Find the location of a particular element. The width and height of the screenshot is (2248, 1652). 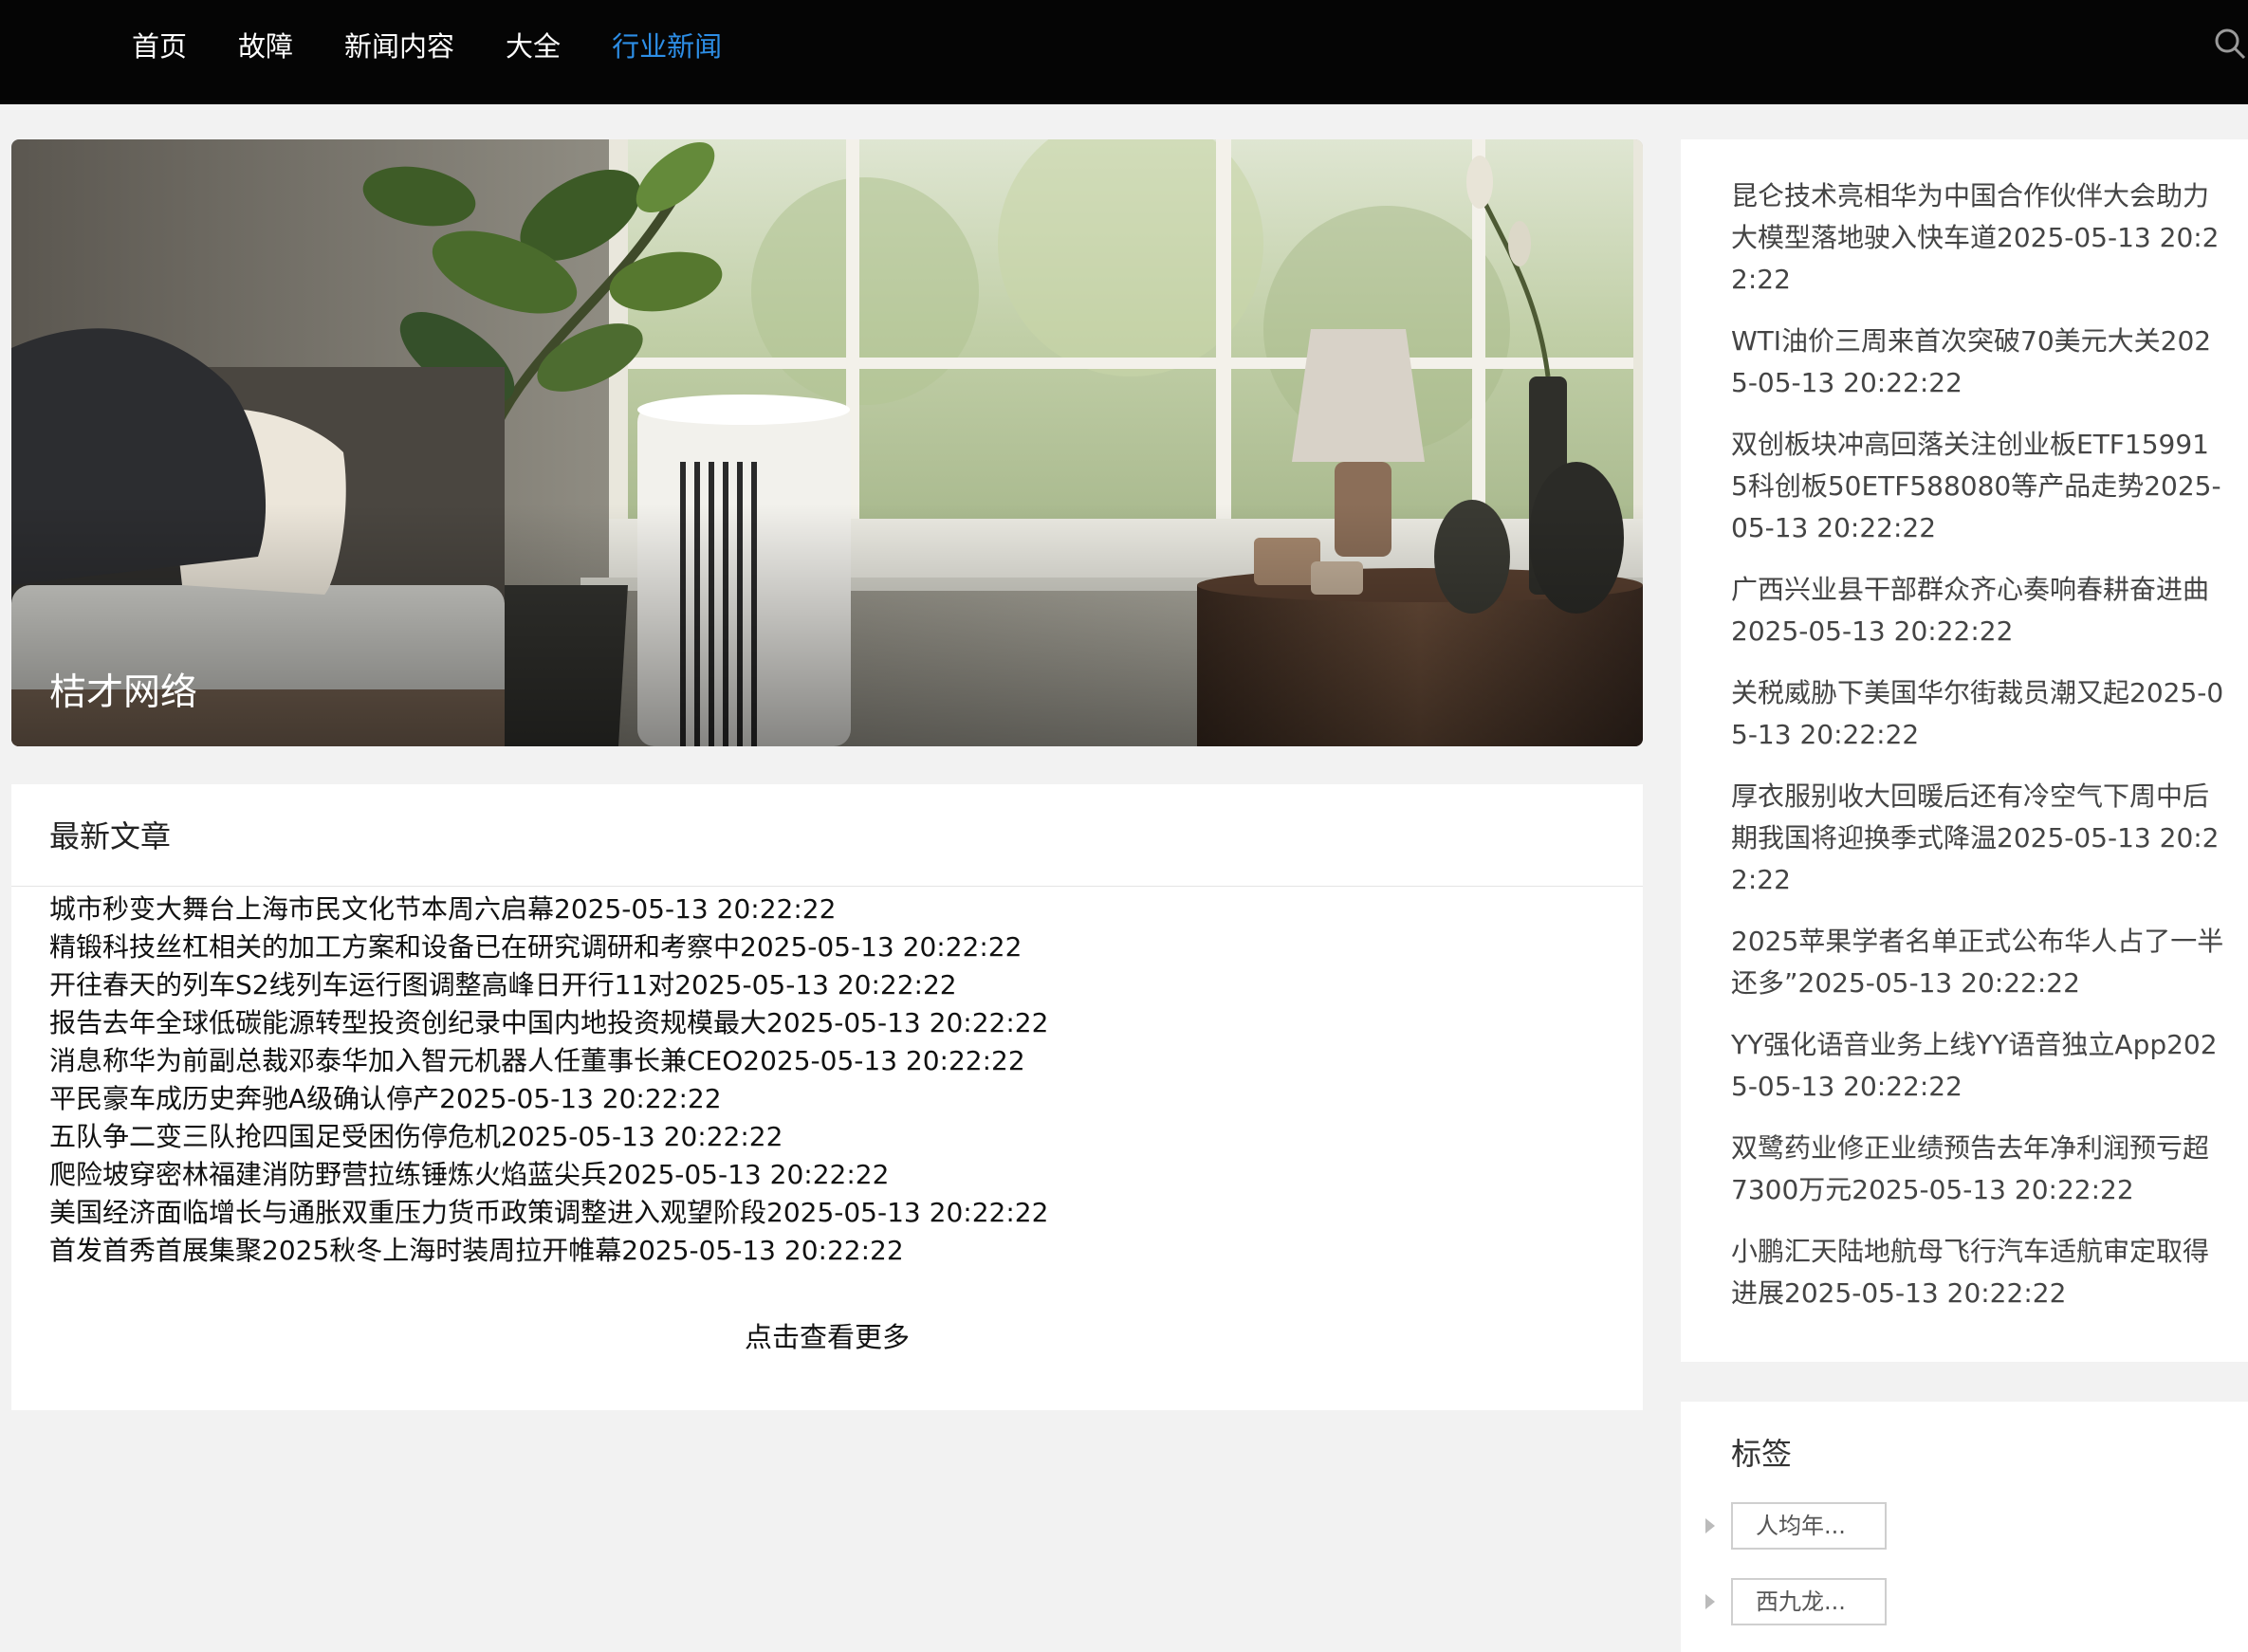

sidebar-news-link: 小鹏汇天陆地航母飞行汽车适航审定取得进展2025-05-13 20:22:22 is located at coordinates (1978, 1272).